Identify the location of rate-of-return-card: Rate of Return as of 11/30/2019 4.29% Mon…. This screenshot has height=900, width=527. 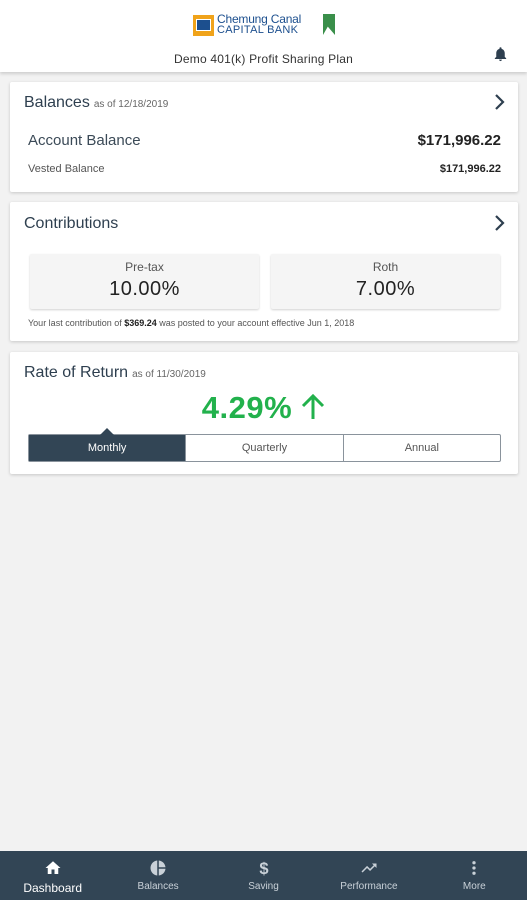
(264, 413).